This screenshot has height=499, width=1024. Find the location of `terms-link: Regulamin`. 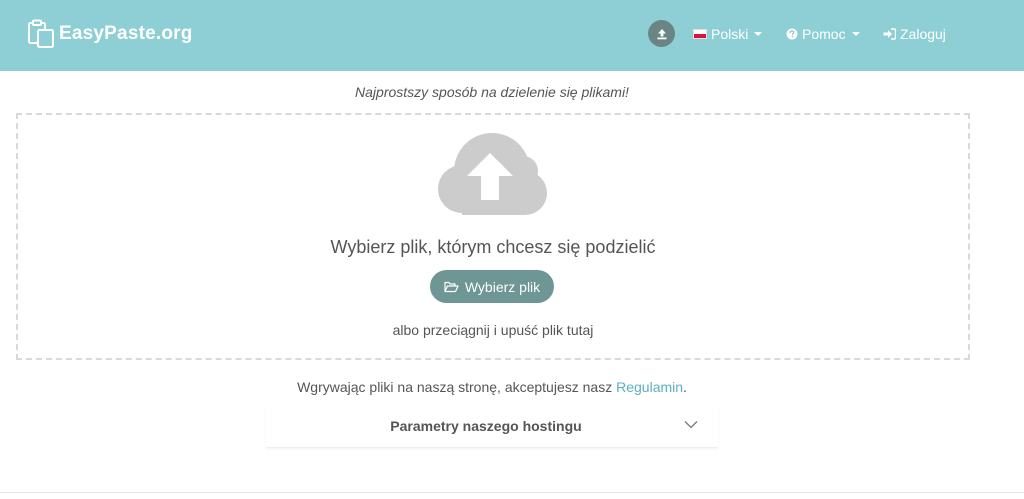

terms-link: Regulamin is located at coordinates (649, 387).